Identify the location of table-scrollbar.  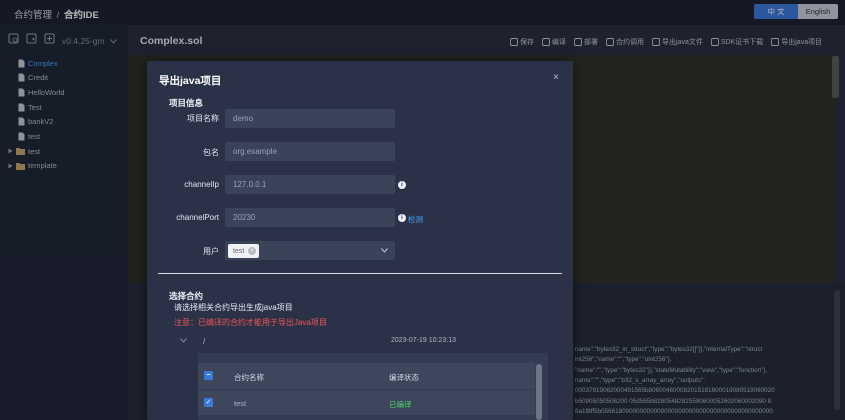
(539, 392).